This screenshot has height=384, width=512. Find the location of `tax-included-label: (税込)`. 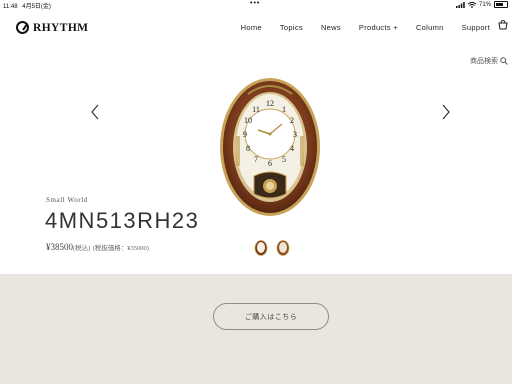

tax-included-label: (税込) is located at coordinates (82, 248).